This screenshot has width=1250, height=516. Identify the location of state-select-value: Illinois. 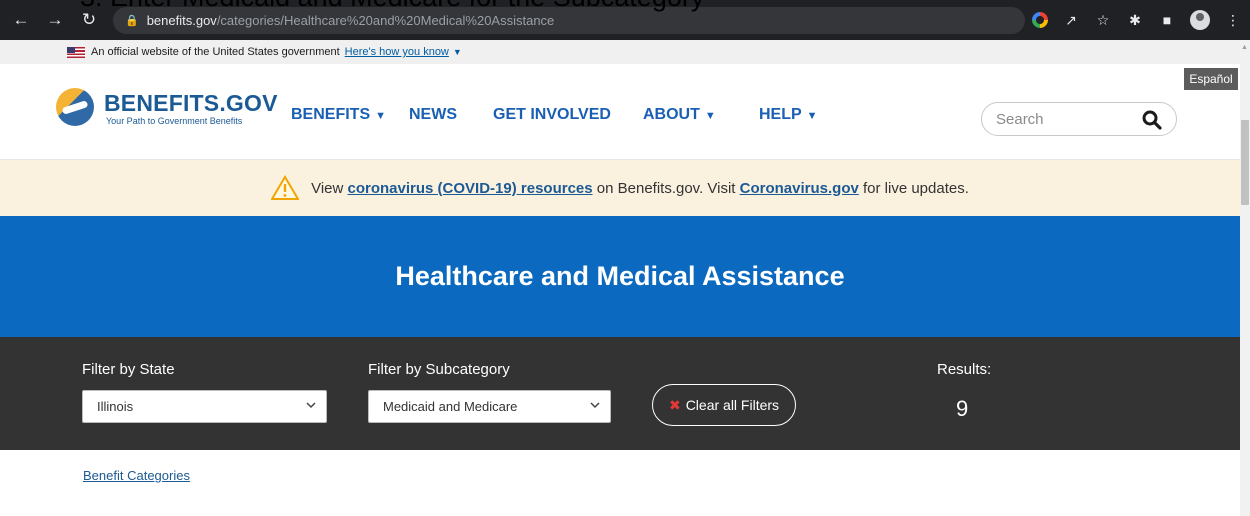
(115, 406).